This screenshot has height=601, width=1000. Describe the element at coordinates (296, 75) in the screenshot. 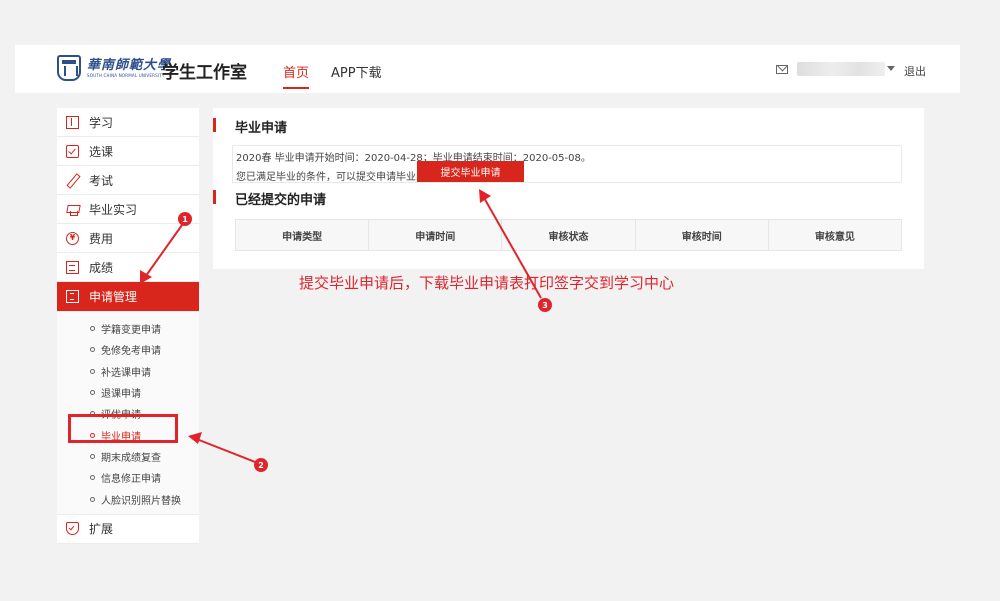

I see `nav-home: 首页` at that location.